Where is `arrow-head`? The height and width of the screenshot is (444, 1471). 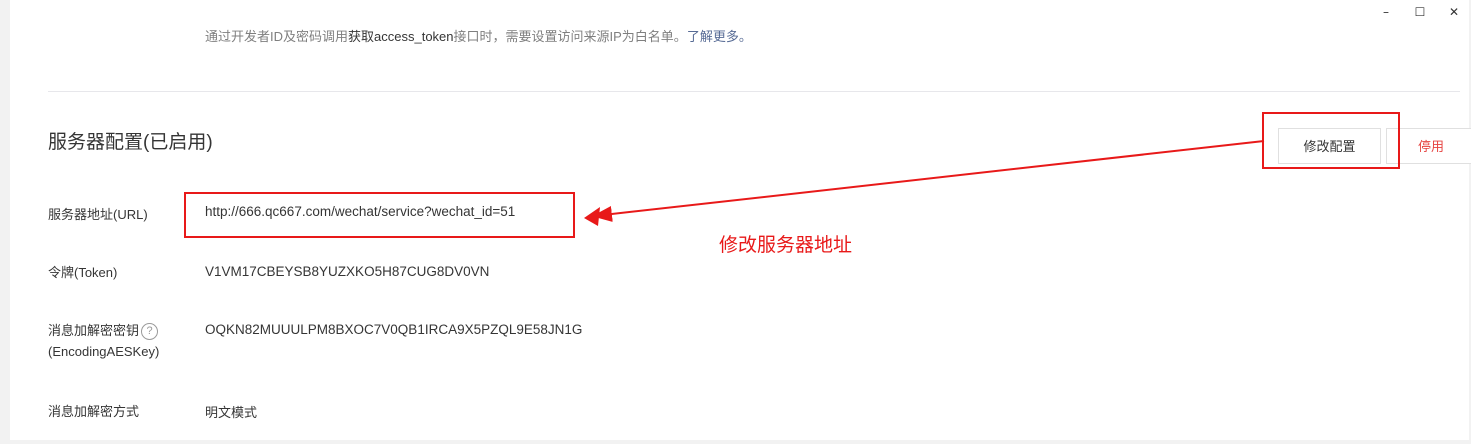 arrow-head is located at coordinates (592, 216).